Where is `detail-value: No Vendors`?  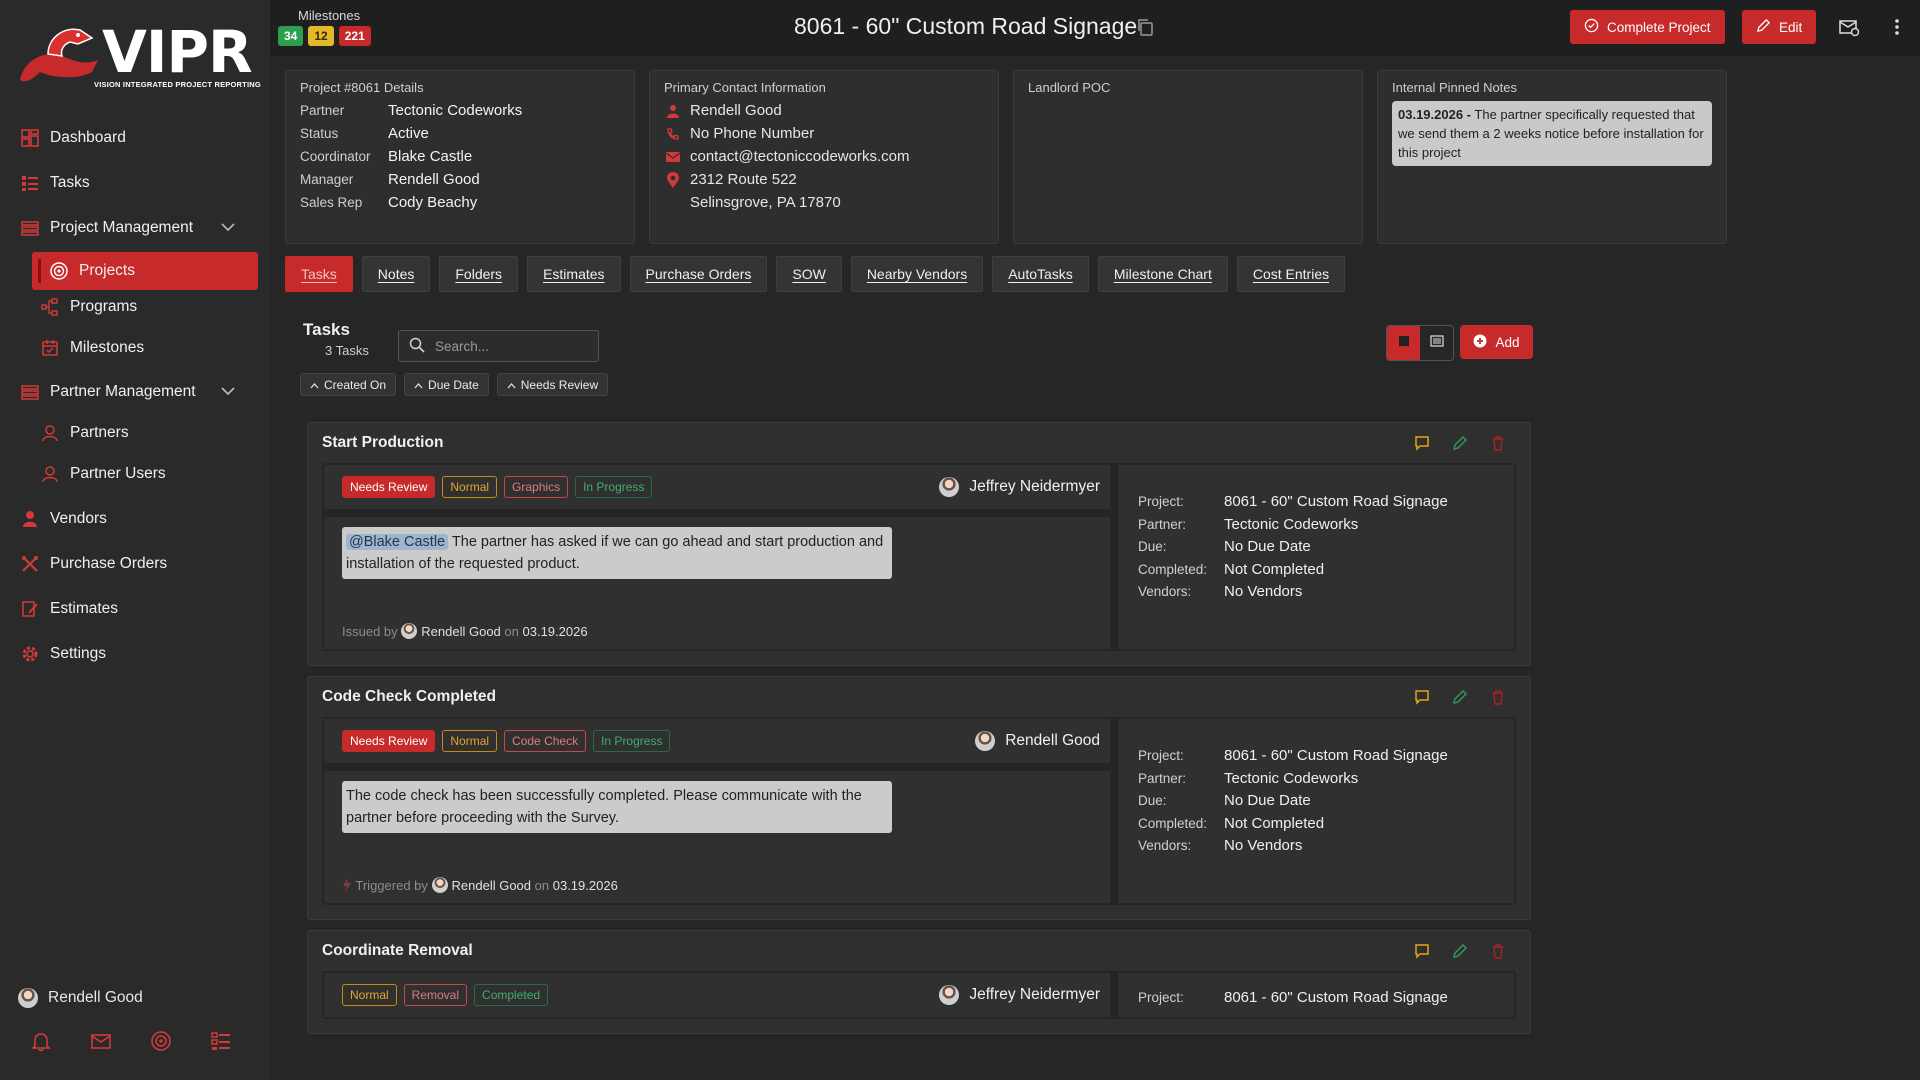 detail-value: No Vendors is located at coordinates (1263, 845).